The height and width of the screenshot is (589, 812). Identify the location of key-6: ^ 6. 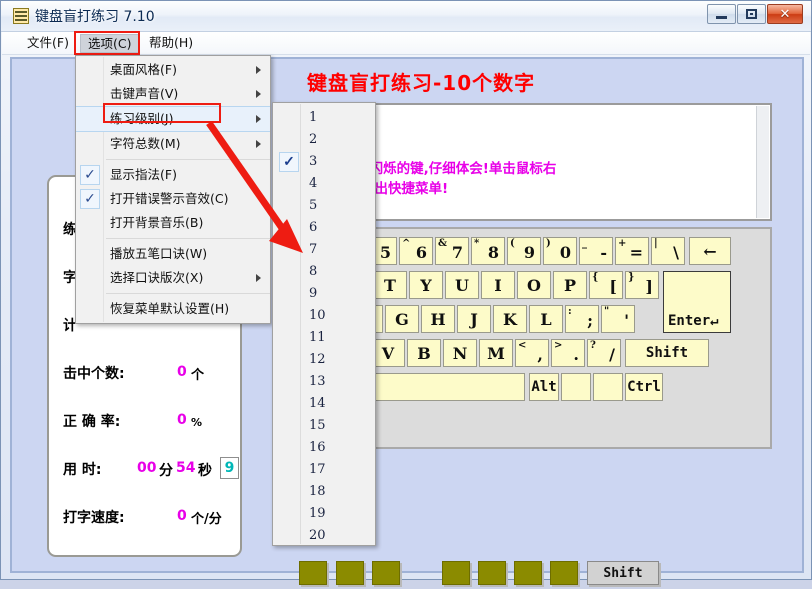
(416, 251).